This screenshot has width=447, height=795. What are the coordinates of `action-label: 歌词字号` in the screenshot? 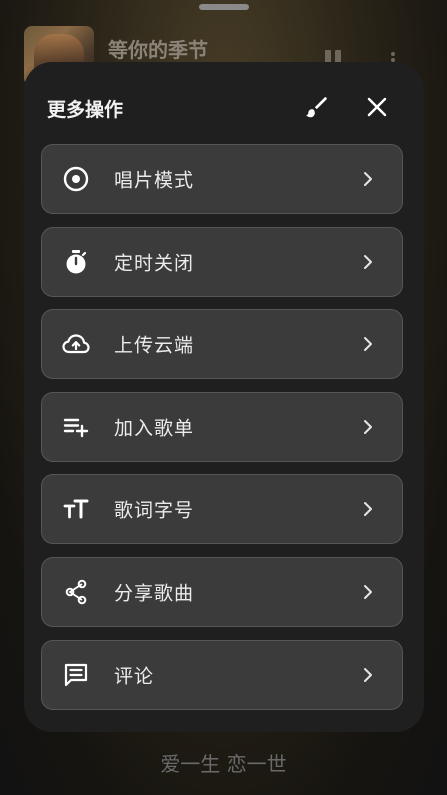 It's located at (154, 510).